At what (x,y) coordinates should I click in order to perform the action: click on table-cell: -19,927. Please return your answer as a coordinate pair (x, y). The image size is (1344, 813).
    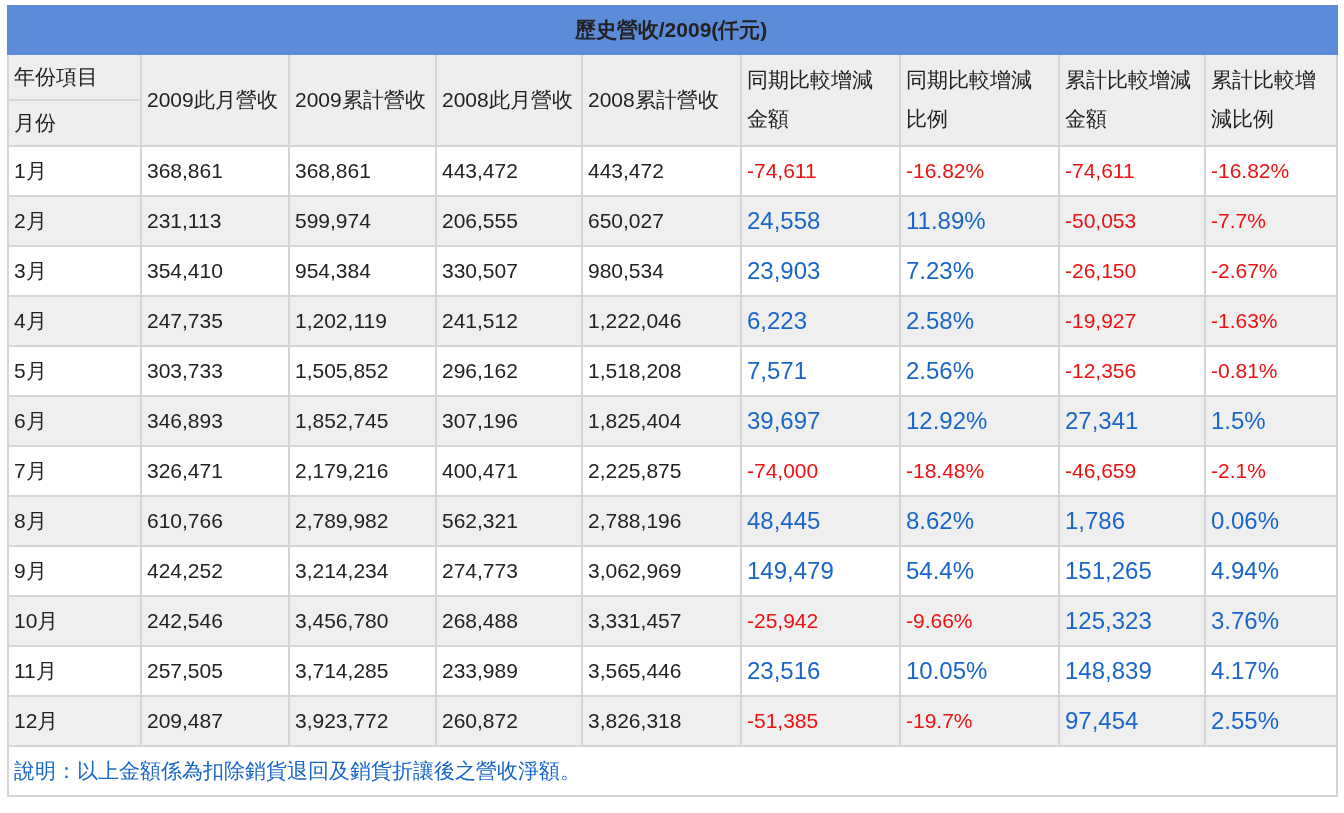
    Looking at the image, I should click on (1132, 321).